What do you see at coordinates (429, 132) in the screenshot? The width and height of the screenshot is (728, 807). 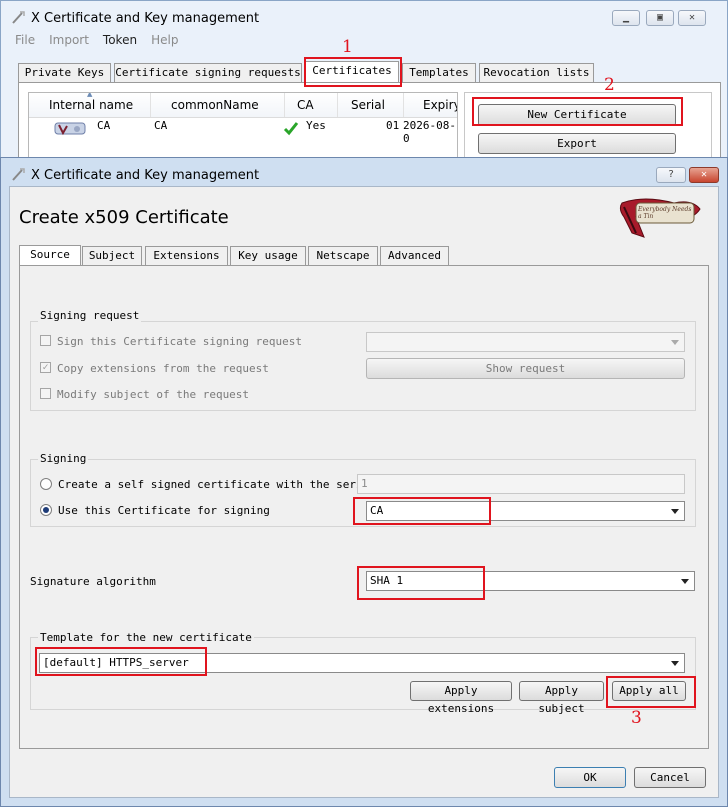 I see `cell-expiry: 2026-08-0` at bounding box center [429, 132].